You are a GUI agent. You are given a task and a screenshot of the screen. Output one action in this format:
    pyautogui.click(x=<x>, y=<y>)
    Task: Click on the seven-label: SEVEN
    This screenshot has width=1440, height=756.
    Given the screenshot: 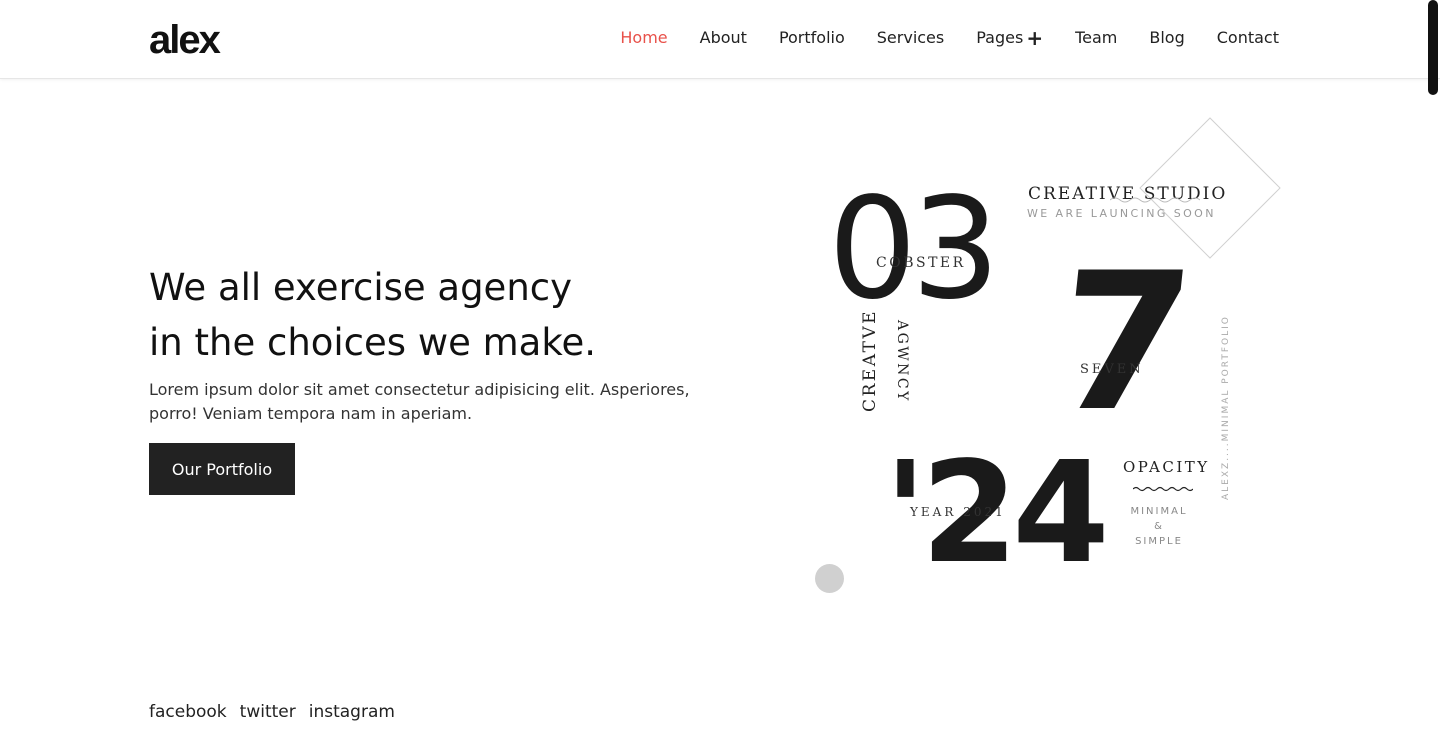 What is the action you would take?
    pyautogui.click(x=1112, y=369)
    